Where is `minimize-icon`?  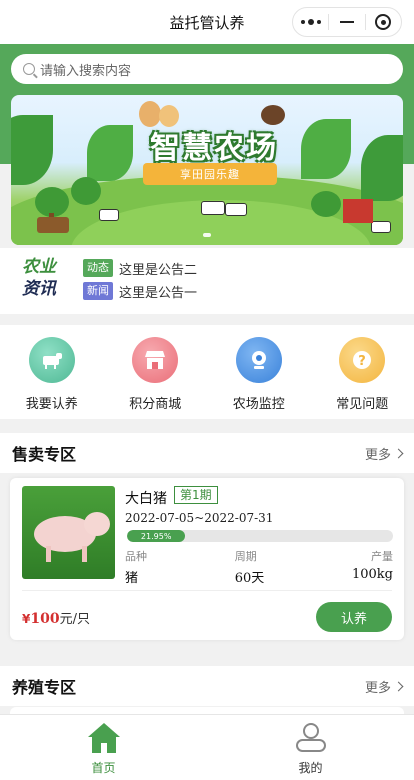
minimize-icon is located at coordinates (346, 22).